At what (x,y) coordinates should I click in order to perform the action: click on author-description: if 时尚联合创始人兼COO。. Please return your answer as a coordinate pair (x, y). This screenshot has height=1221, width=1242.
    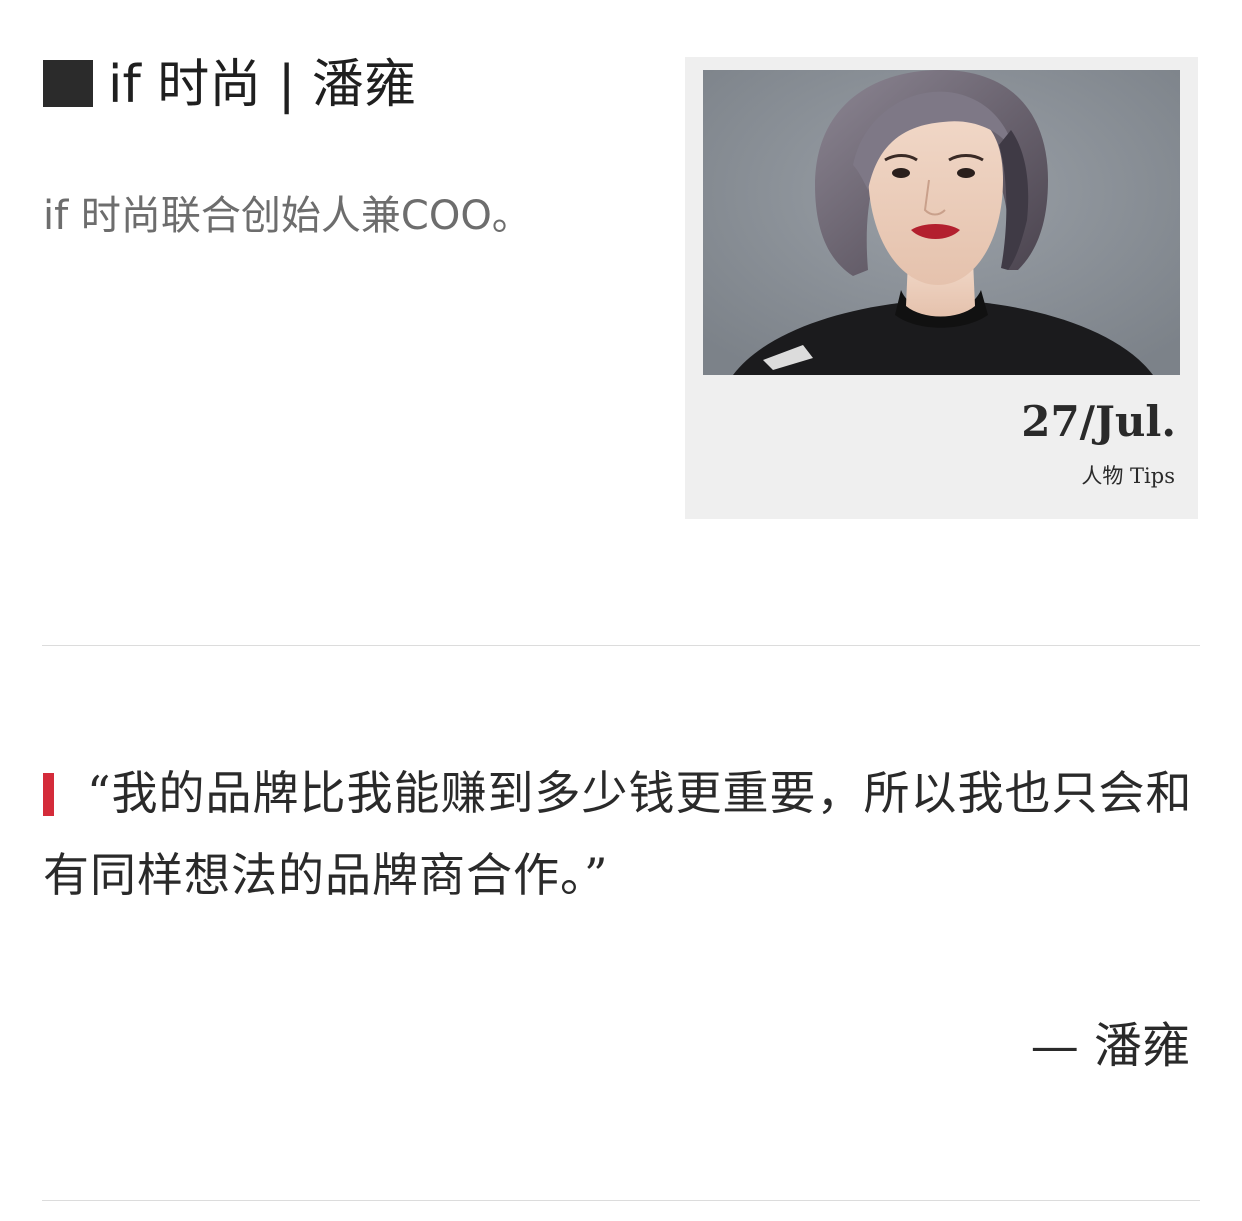
    Looking at the image, I should click on (287, 216).